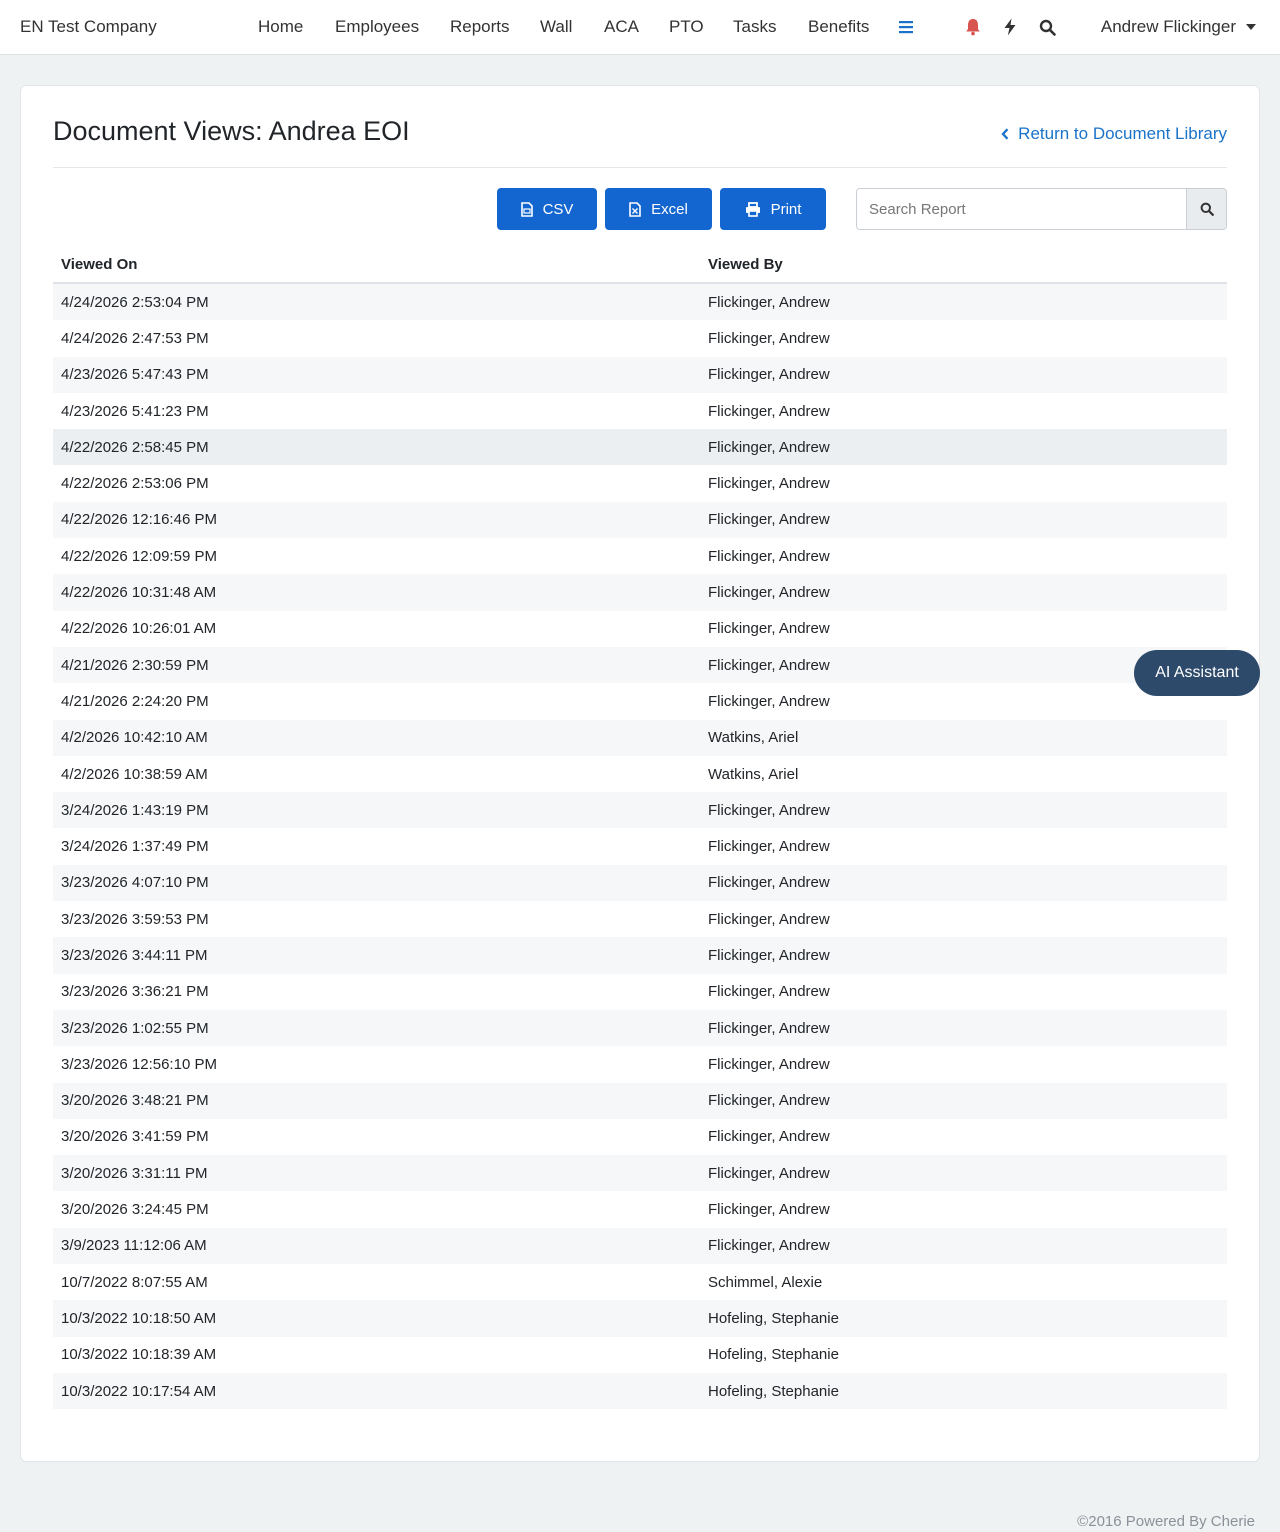 The height and width of the screenshot is (1532, 1280). Describe the element at coordinates (480, 27) in the screenshot. I see `nav-reports: Reports` at that location.